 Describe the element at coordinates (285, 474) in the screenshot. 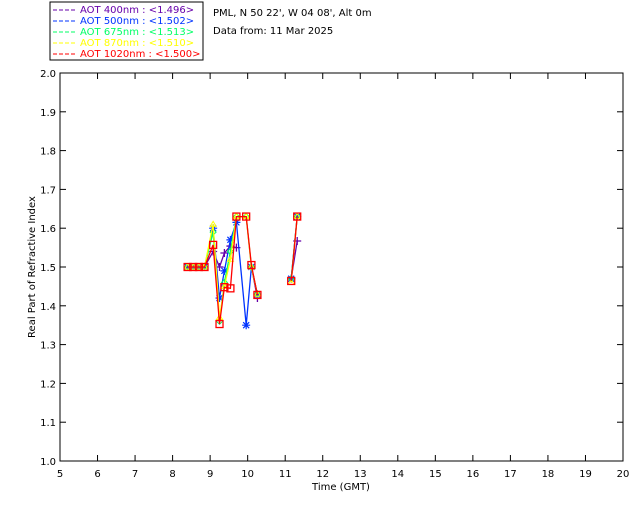

I see `x-tick-label: 11` at that location.